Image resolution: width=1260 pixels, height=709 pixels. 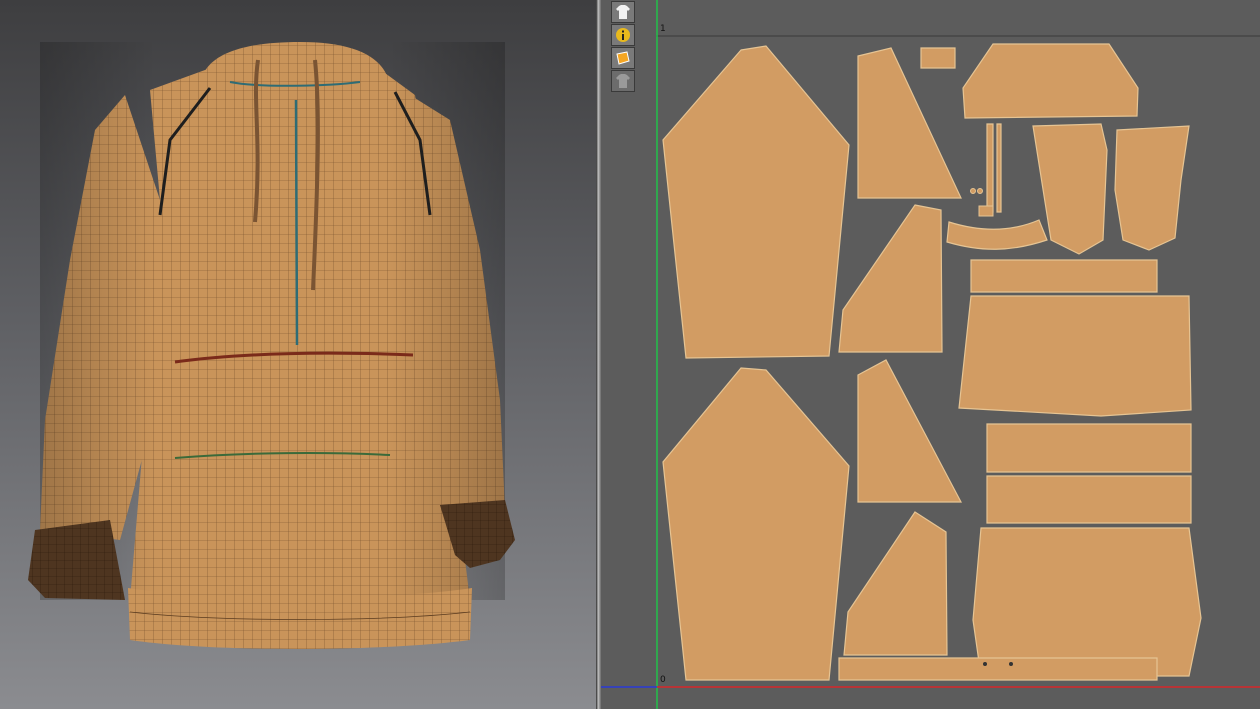 I want to click on uv-tick-top: 1, so click(x=663, y=29).